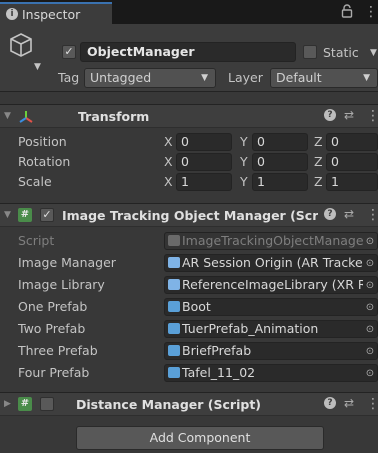  Describe the element at coordinates (61, 284) in the screenshot. I see `image-library-label: Image Library` at that location.